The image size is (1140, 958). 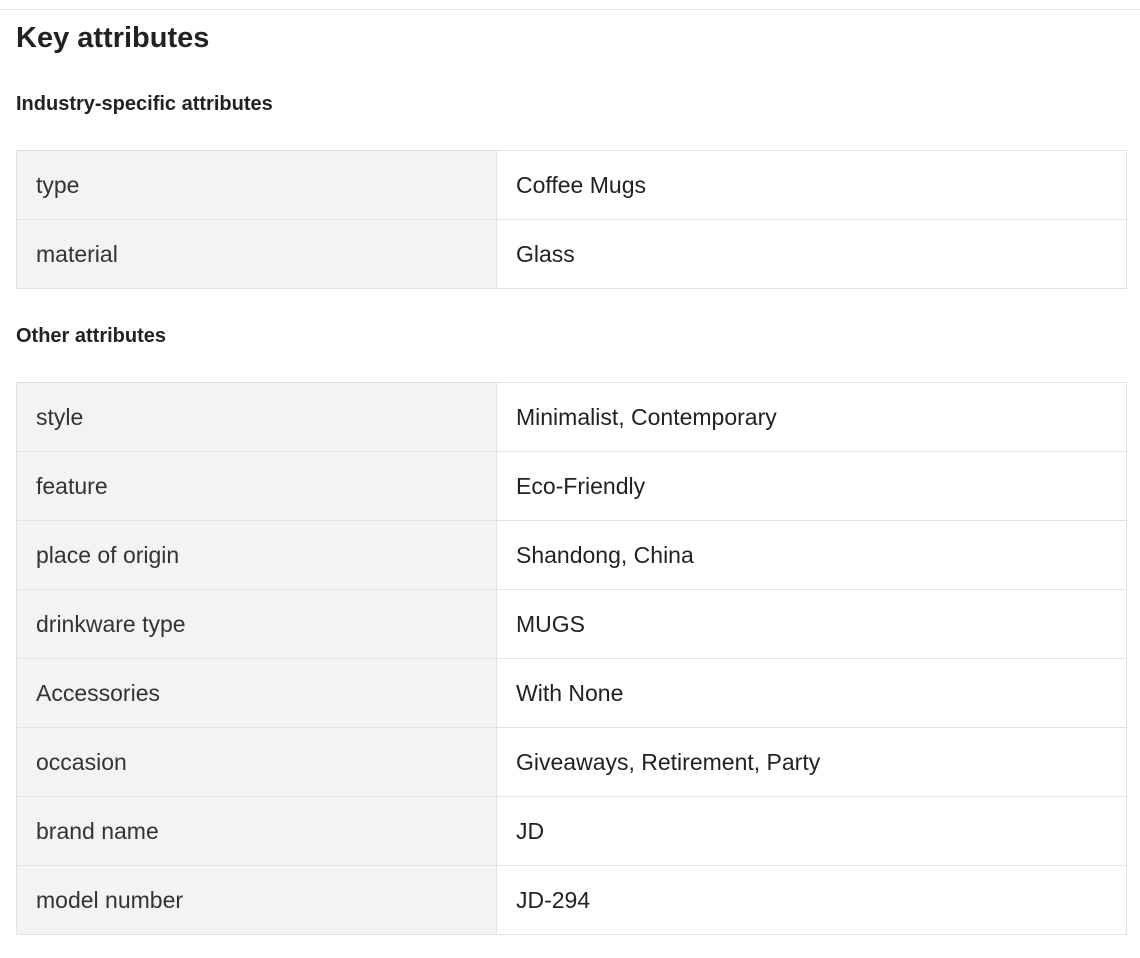 What do you see at coordinates (570, 9) in the screenshot?
I see `top-divider` at bounding box center [570, 9].